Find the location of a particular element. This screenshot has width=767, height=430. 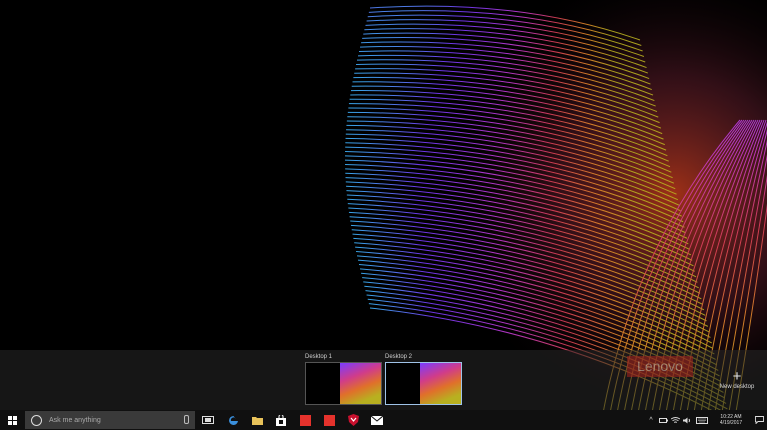

desktop-1-thumbnail: Desktop 1 is located at coordinates (343, 379).